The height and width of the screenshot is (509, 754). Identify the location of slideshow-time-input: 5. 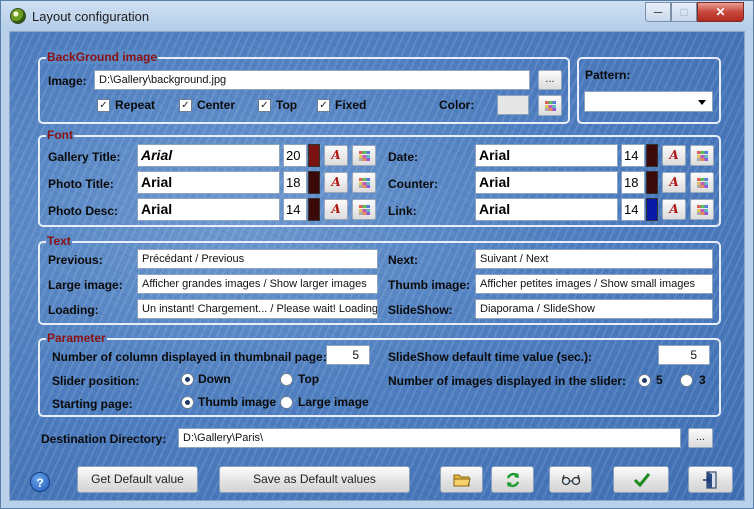
(684, 355).